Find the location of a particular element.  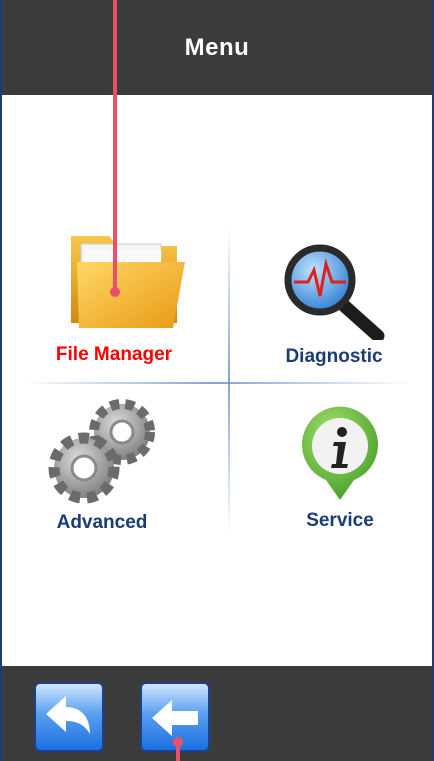

menu-item-label: Advanced is located at coordinates (102, 522).